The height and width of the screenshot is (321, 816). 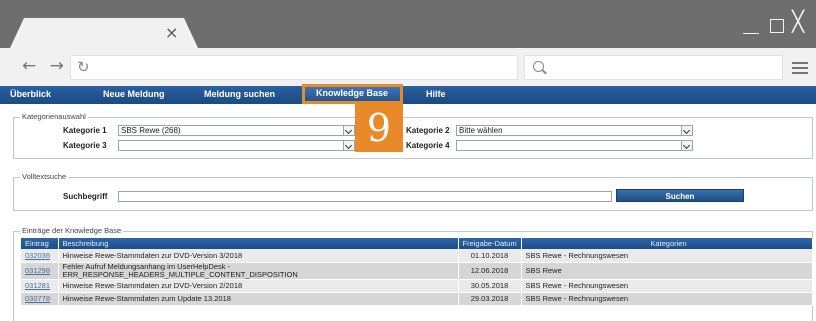 I want to click on category-legend: Kategorienauswahl, so click(x=54, y=116).